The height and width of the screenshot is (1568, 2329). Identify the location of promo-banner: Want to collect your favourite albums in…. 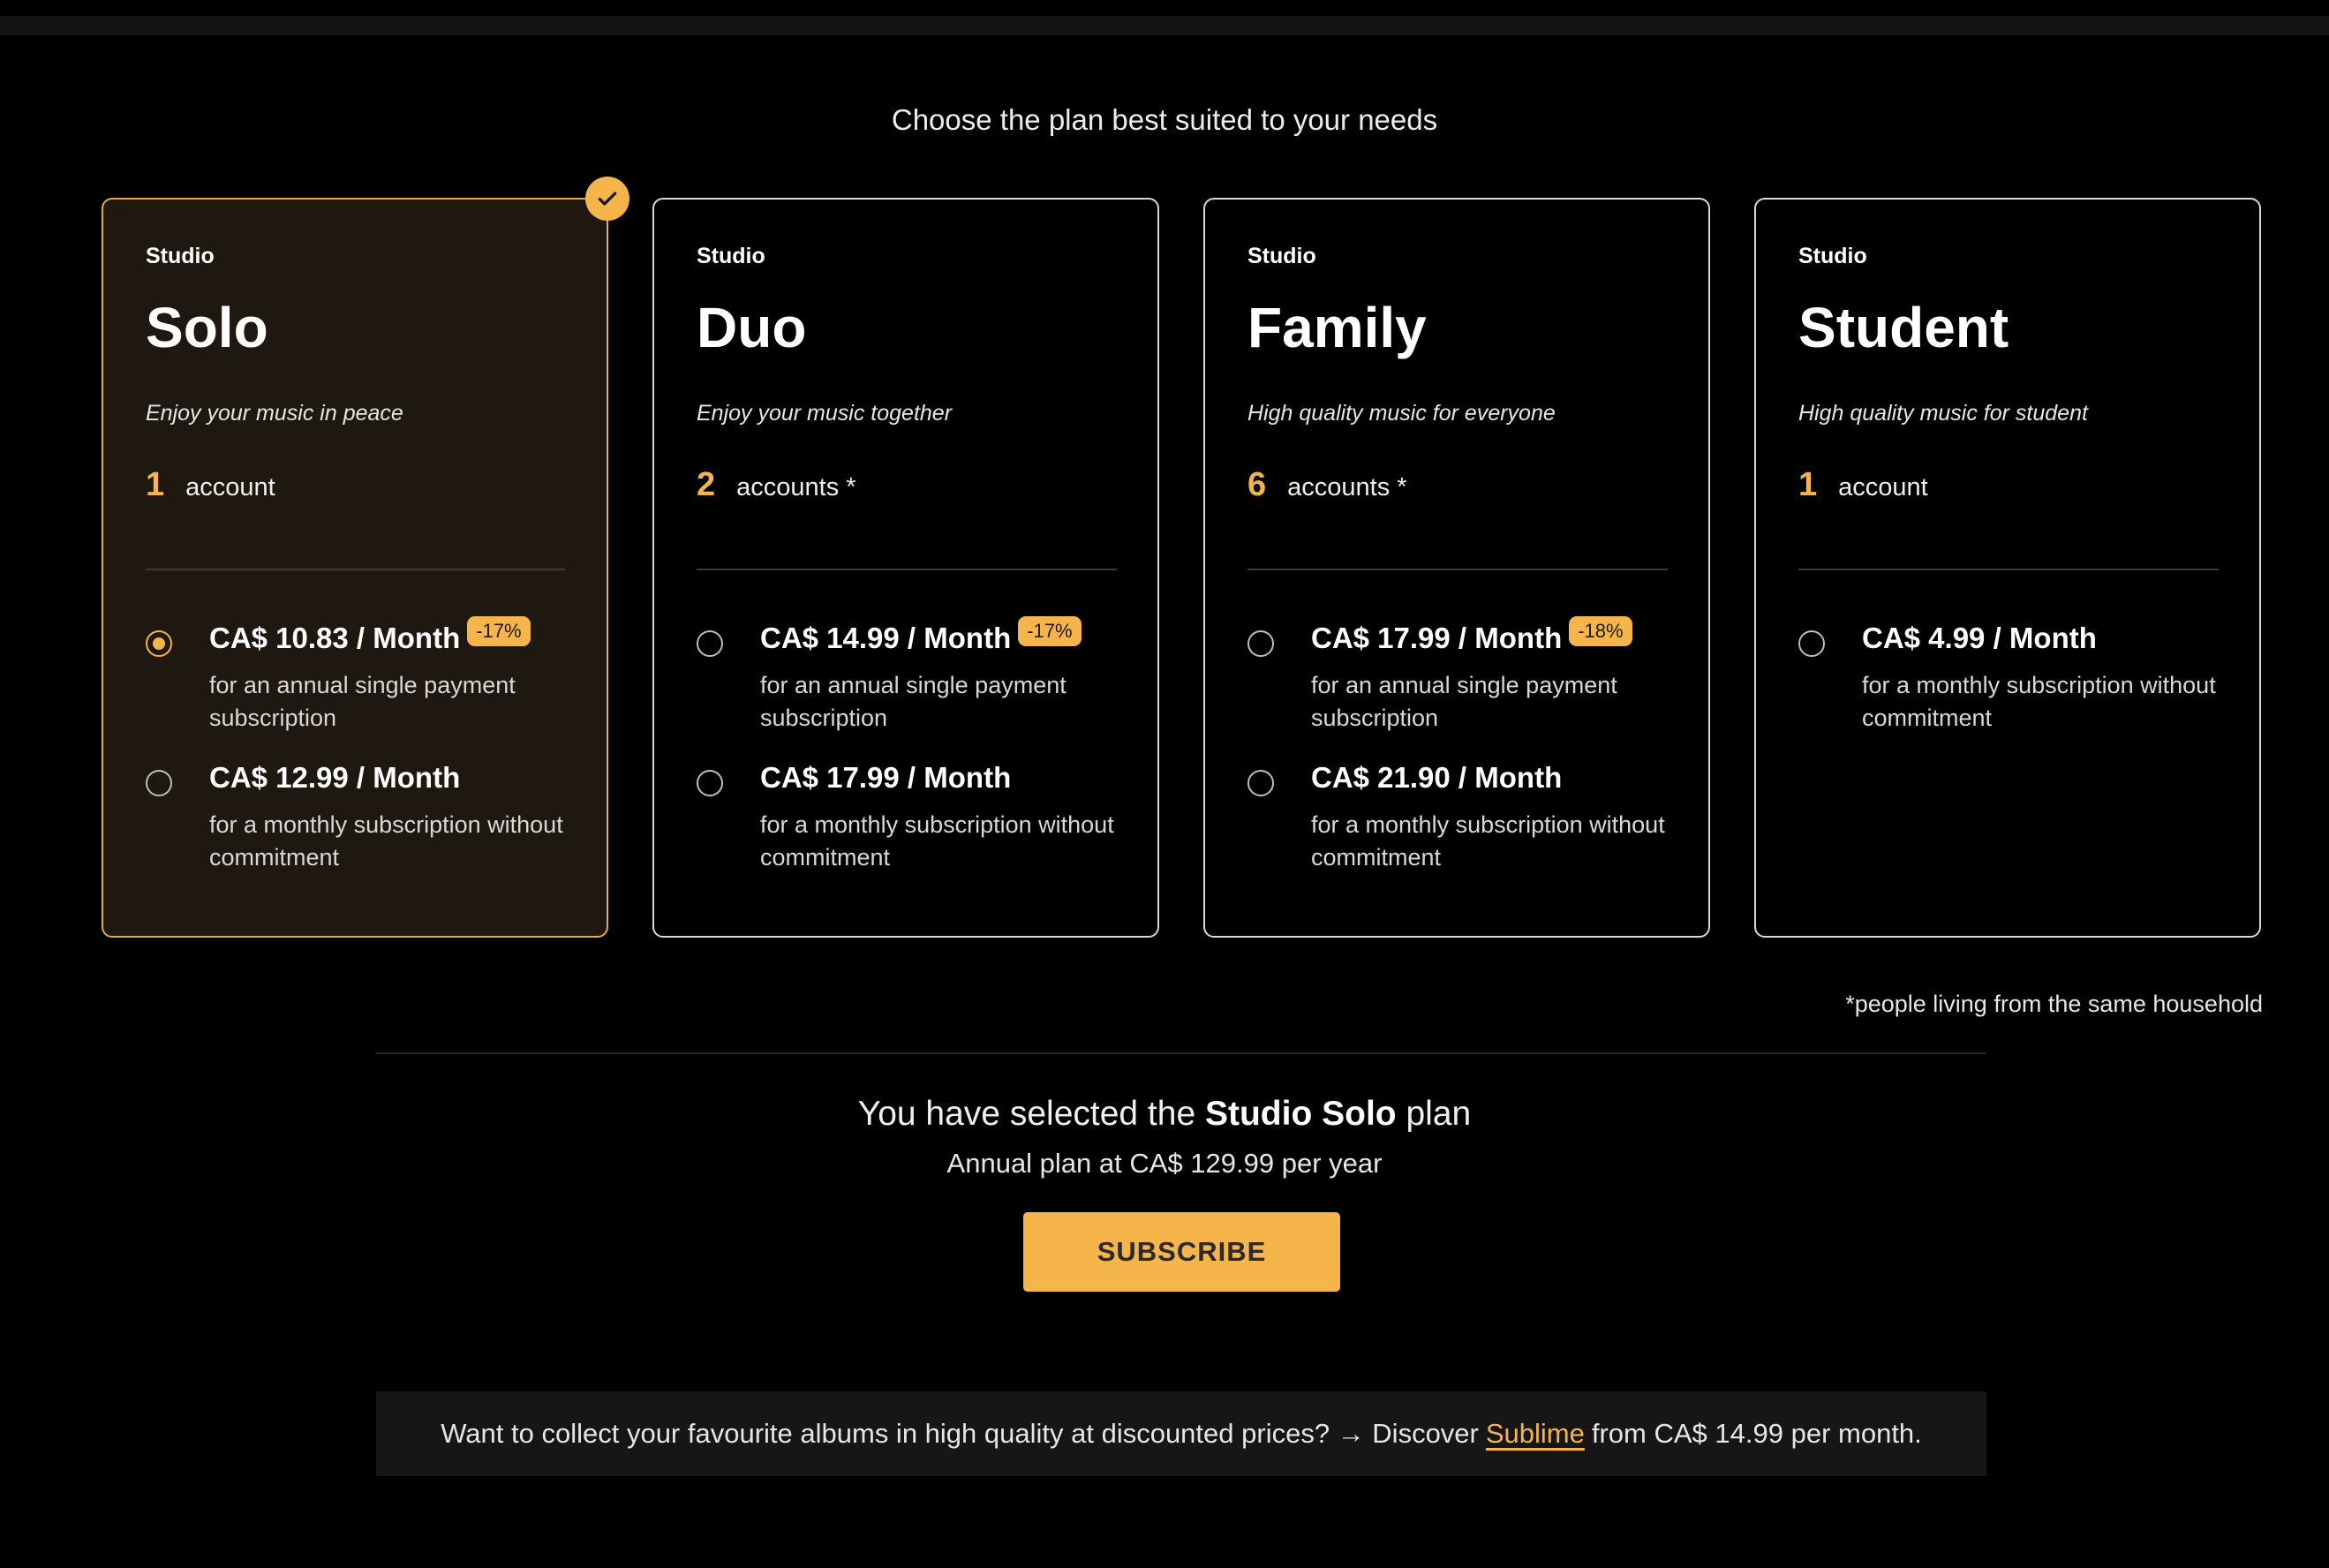
(1181, 1433).